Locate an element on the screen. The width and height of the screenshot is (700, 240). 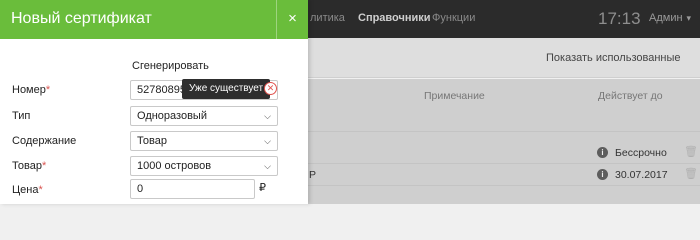
product-select: 1000 островов ⌵ is located at coordinates (204, 166).